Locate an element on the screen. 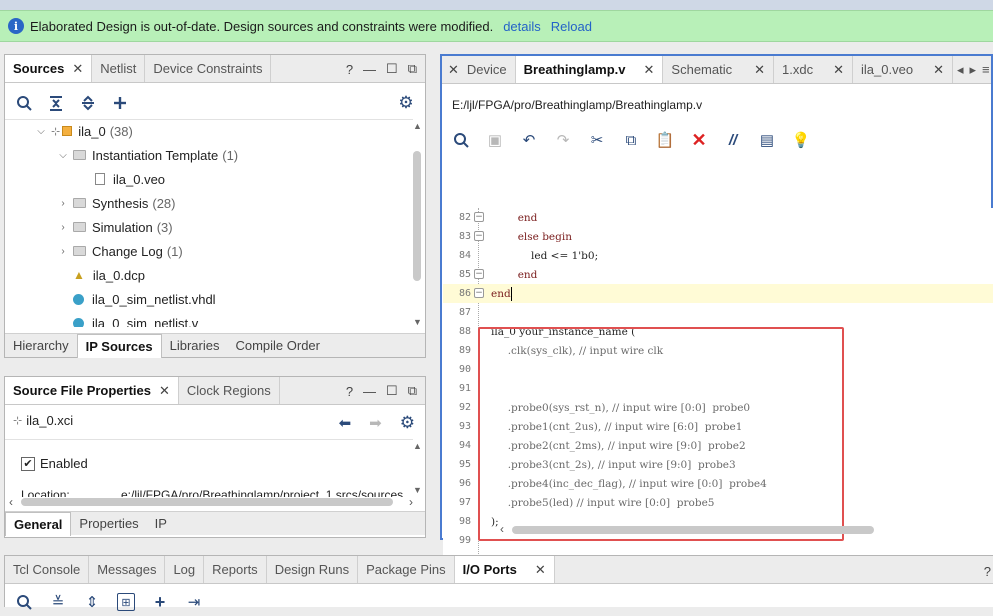  tree-item-instantiation-template: ⌵ Instantiation Template (1) is located at coordinates (147, 155).